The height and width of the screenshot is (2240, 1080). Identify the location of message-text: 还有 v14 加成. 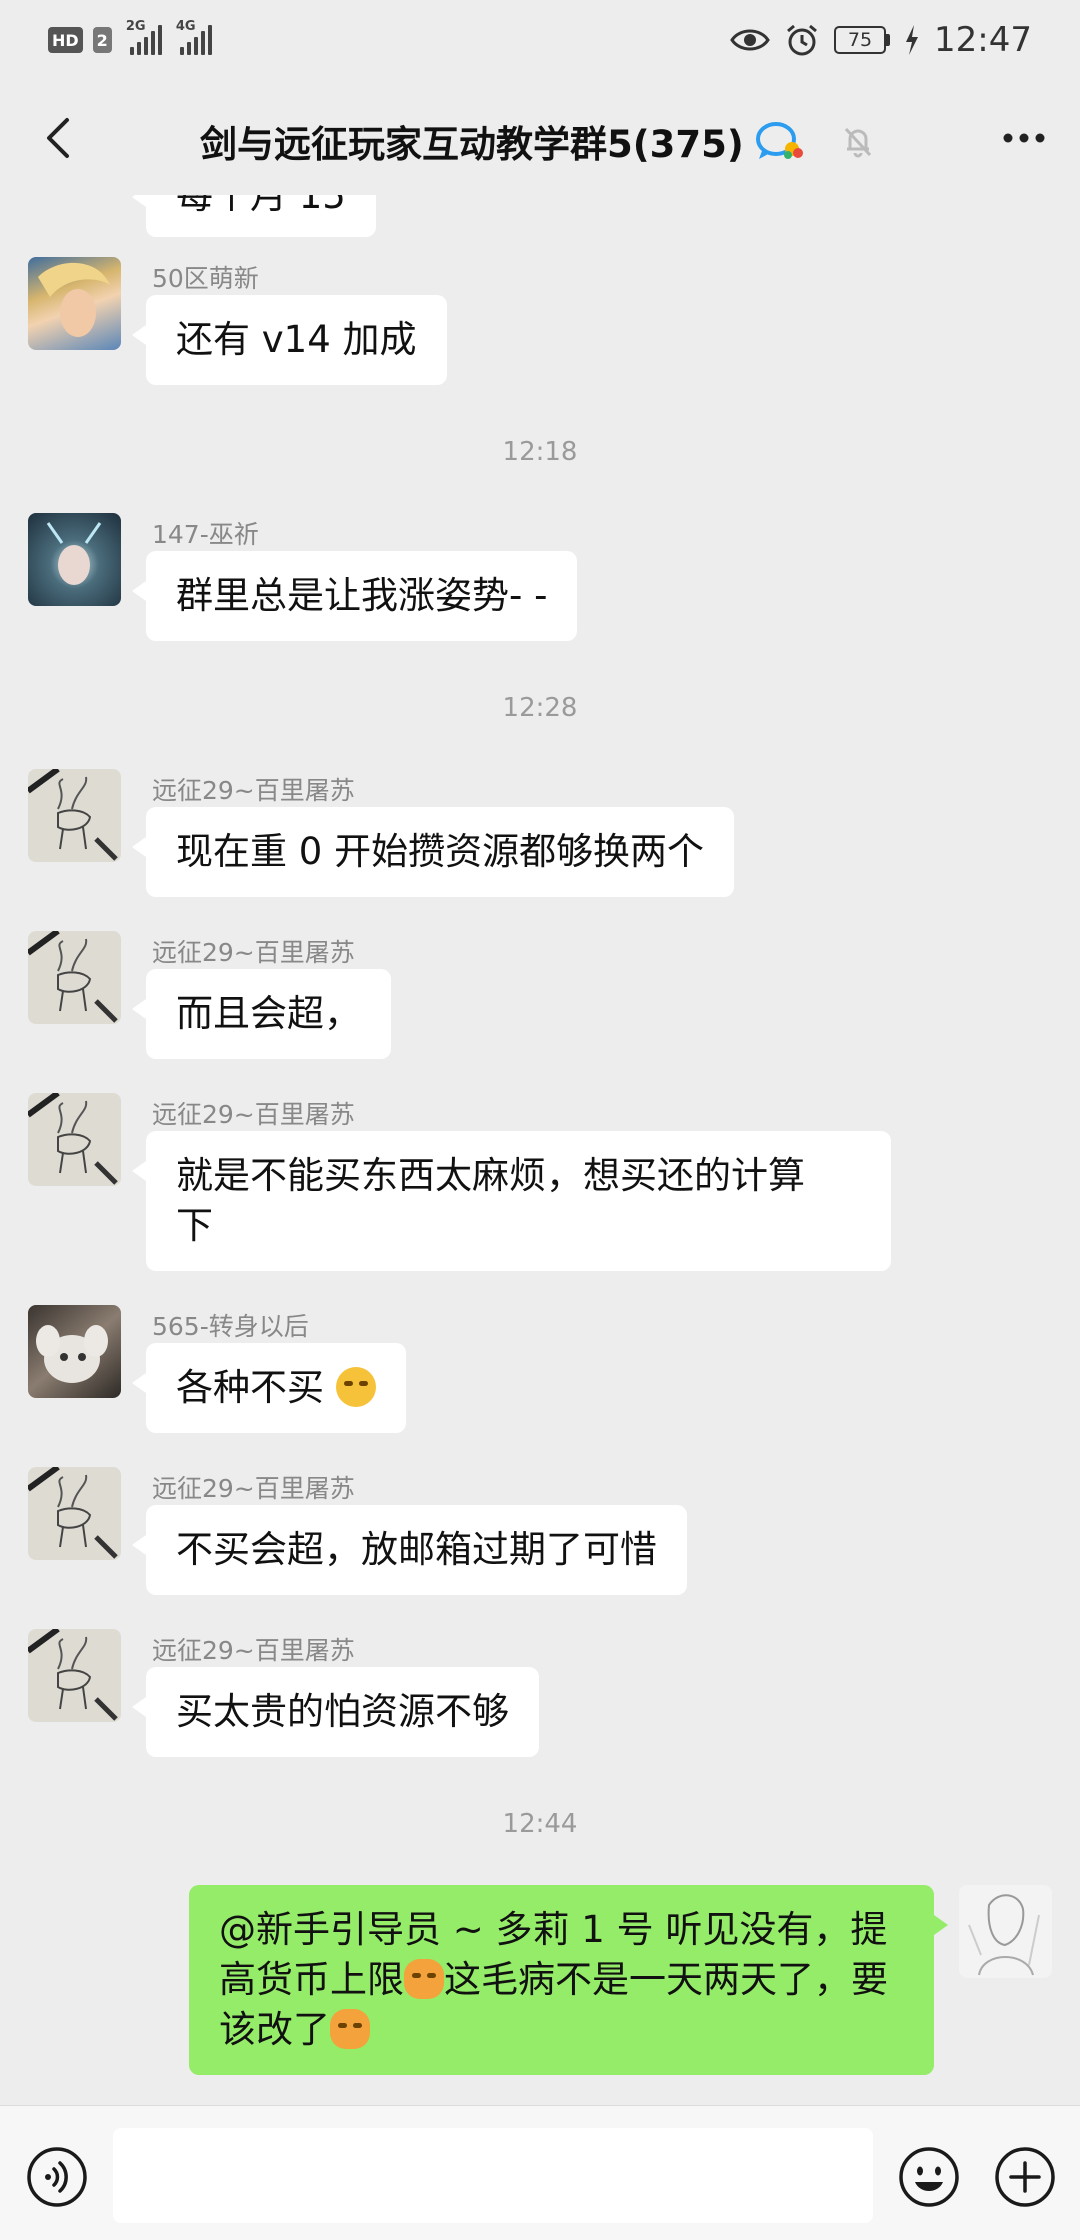
(296, 339).